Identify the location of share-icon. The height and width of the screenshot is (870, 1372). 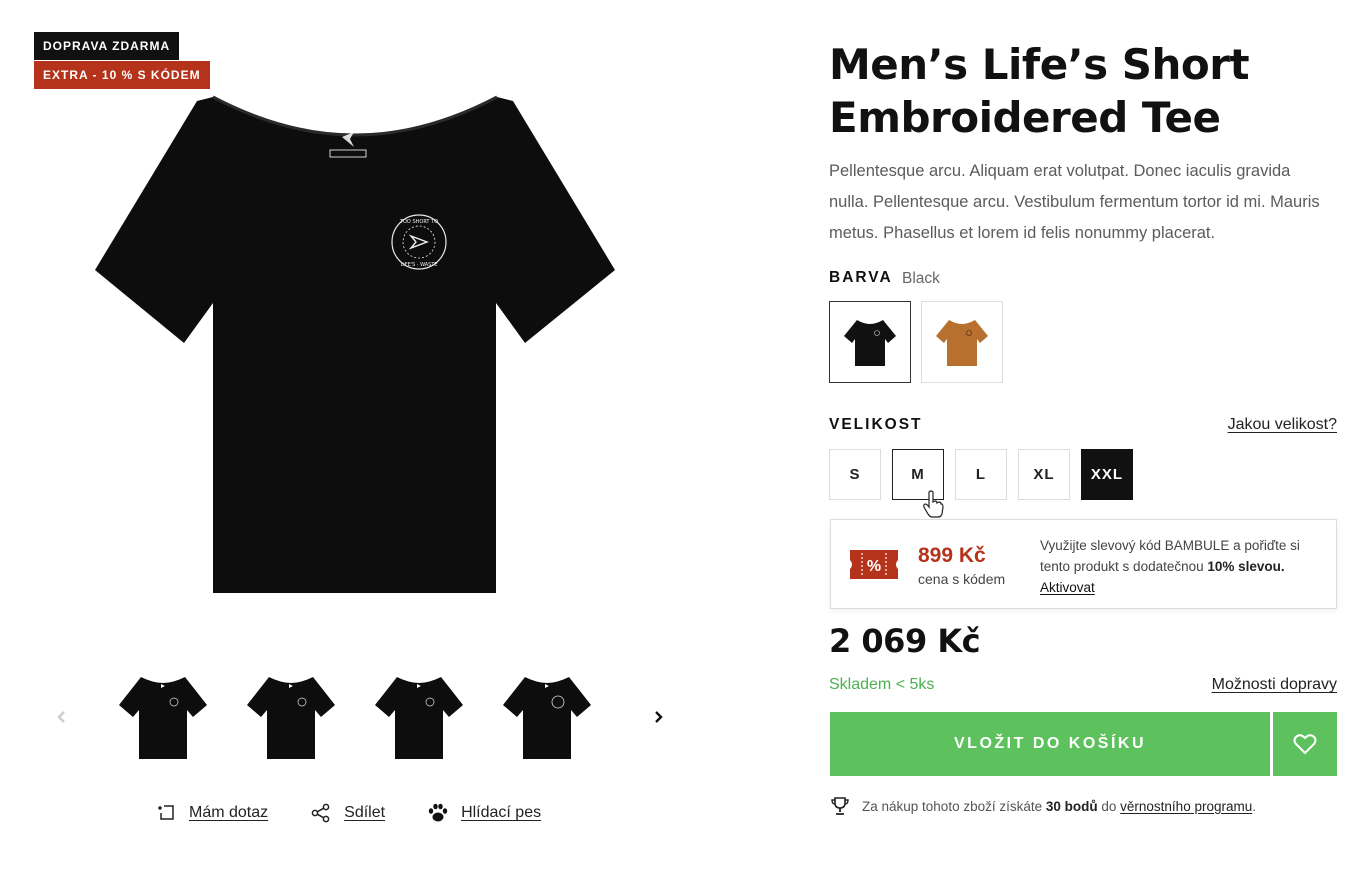
(321, 813).